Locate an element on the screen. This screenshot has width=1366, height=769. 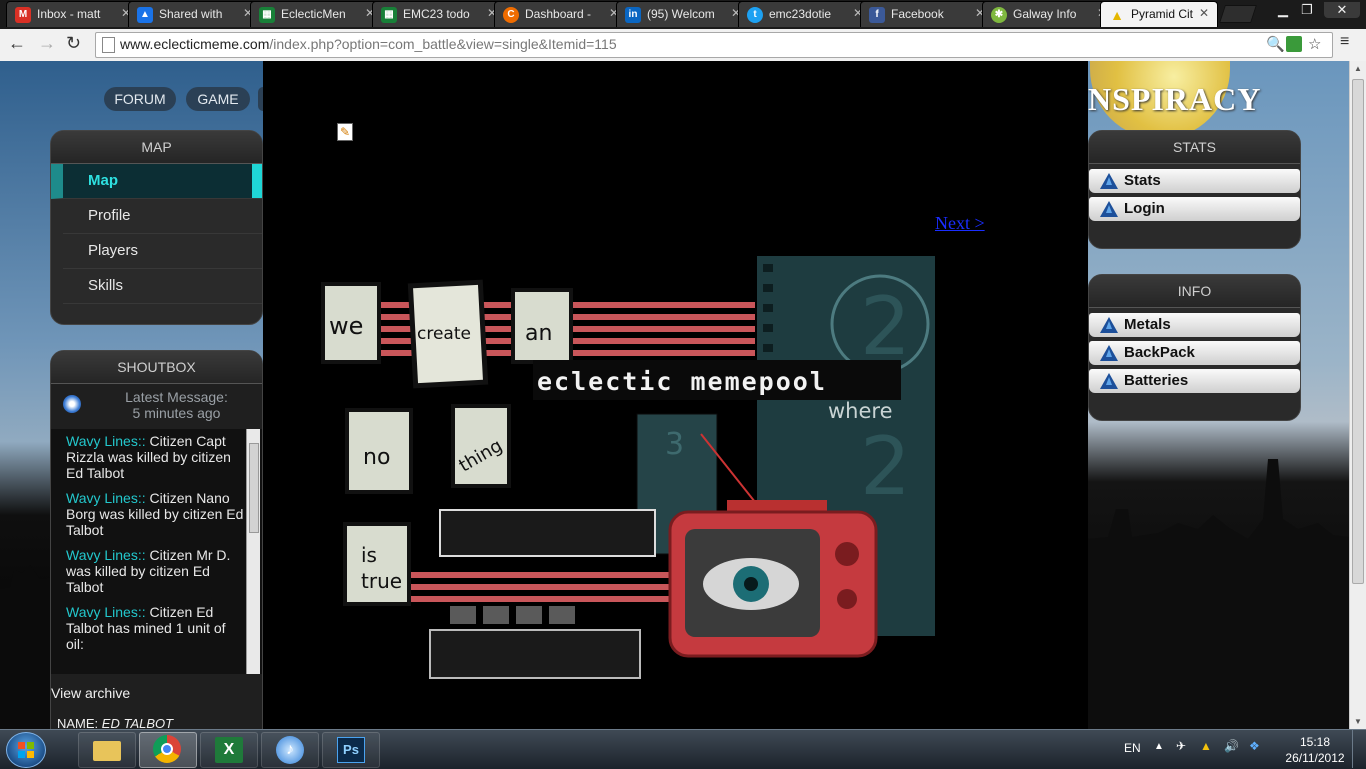
shoutbox-scroll-thumb is located at coordinates (254, 488).